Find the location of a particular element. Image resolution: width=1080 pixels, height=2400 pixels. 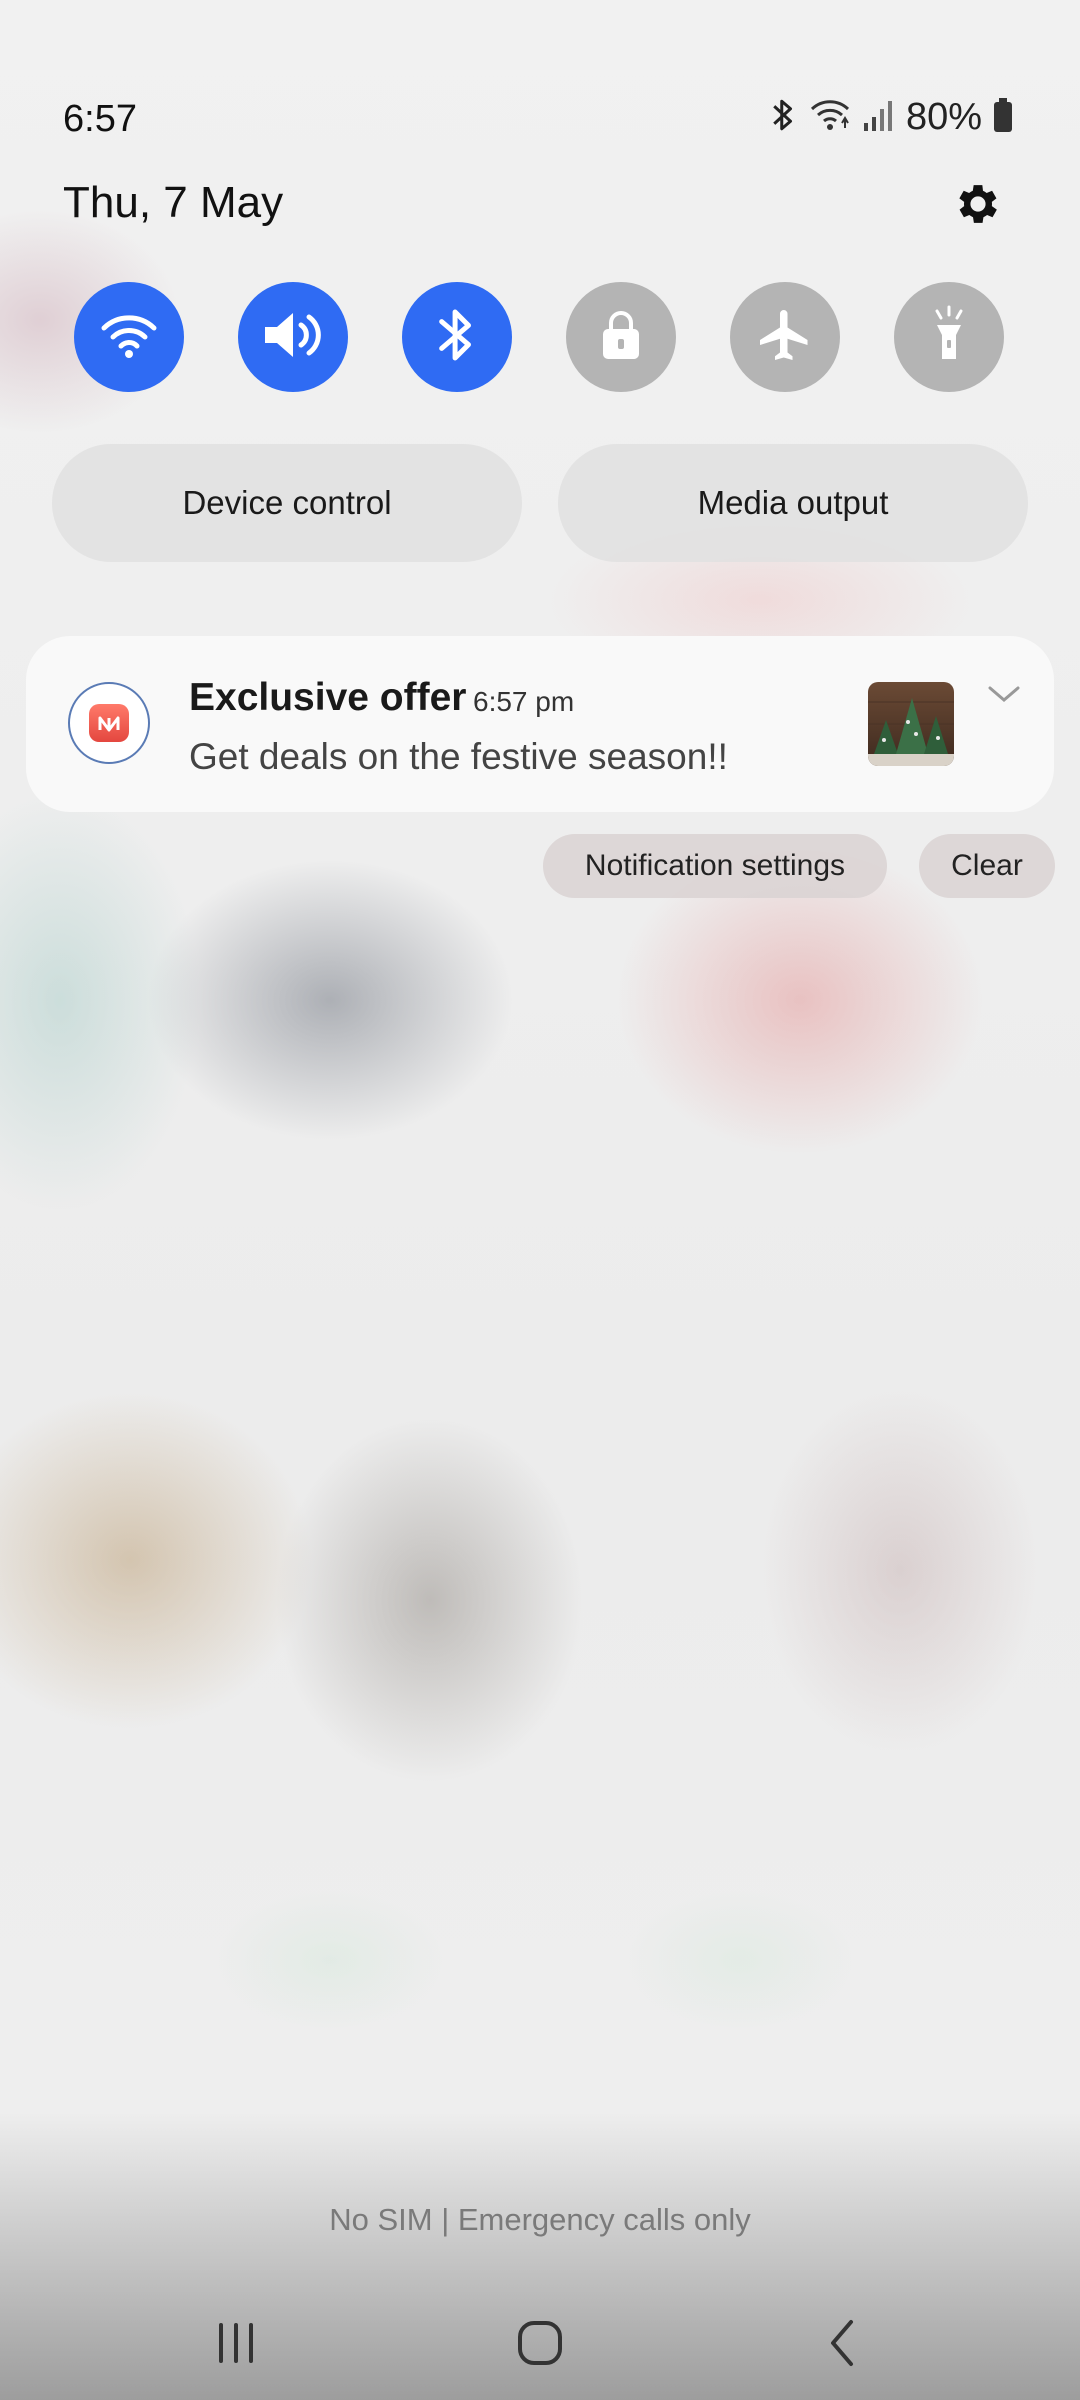

home-button is located at coordinates (540, 2345).